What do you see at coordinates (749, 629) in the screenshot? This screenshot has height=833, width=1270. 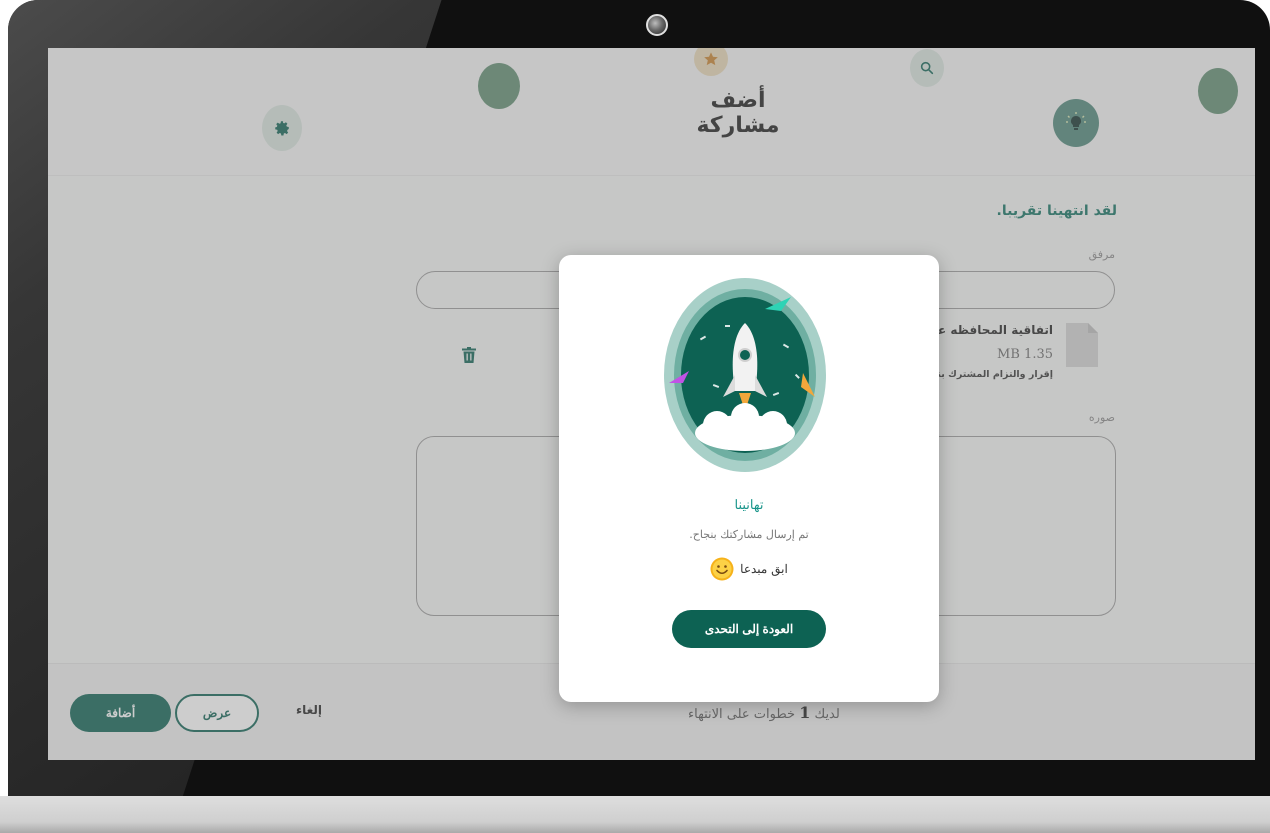 I see `back-to-challenge-button: العودة إلى التحدى` at bounding box center [749, 629].